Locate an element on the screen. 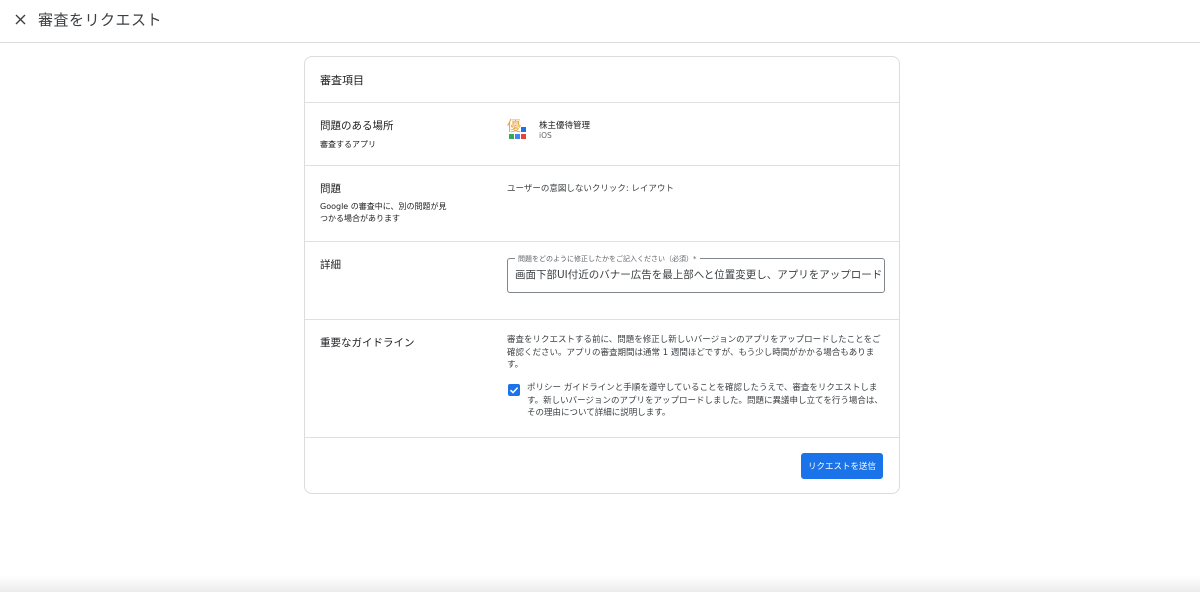 The image size is (1200, 592). app-name: 株主優待管理 is located at coordinates (565, 126).